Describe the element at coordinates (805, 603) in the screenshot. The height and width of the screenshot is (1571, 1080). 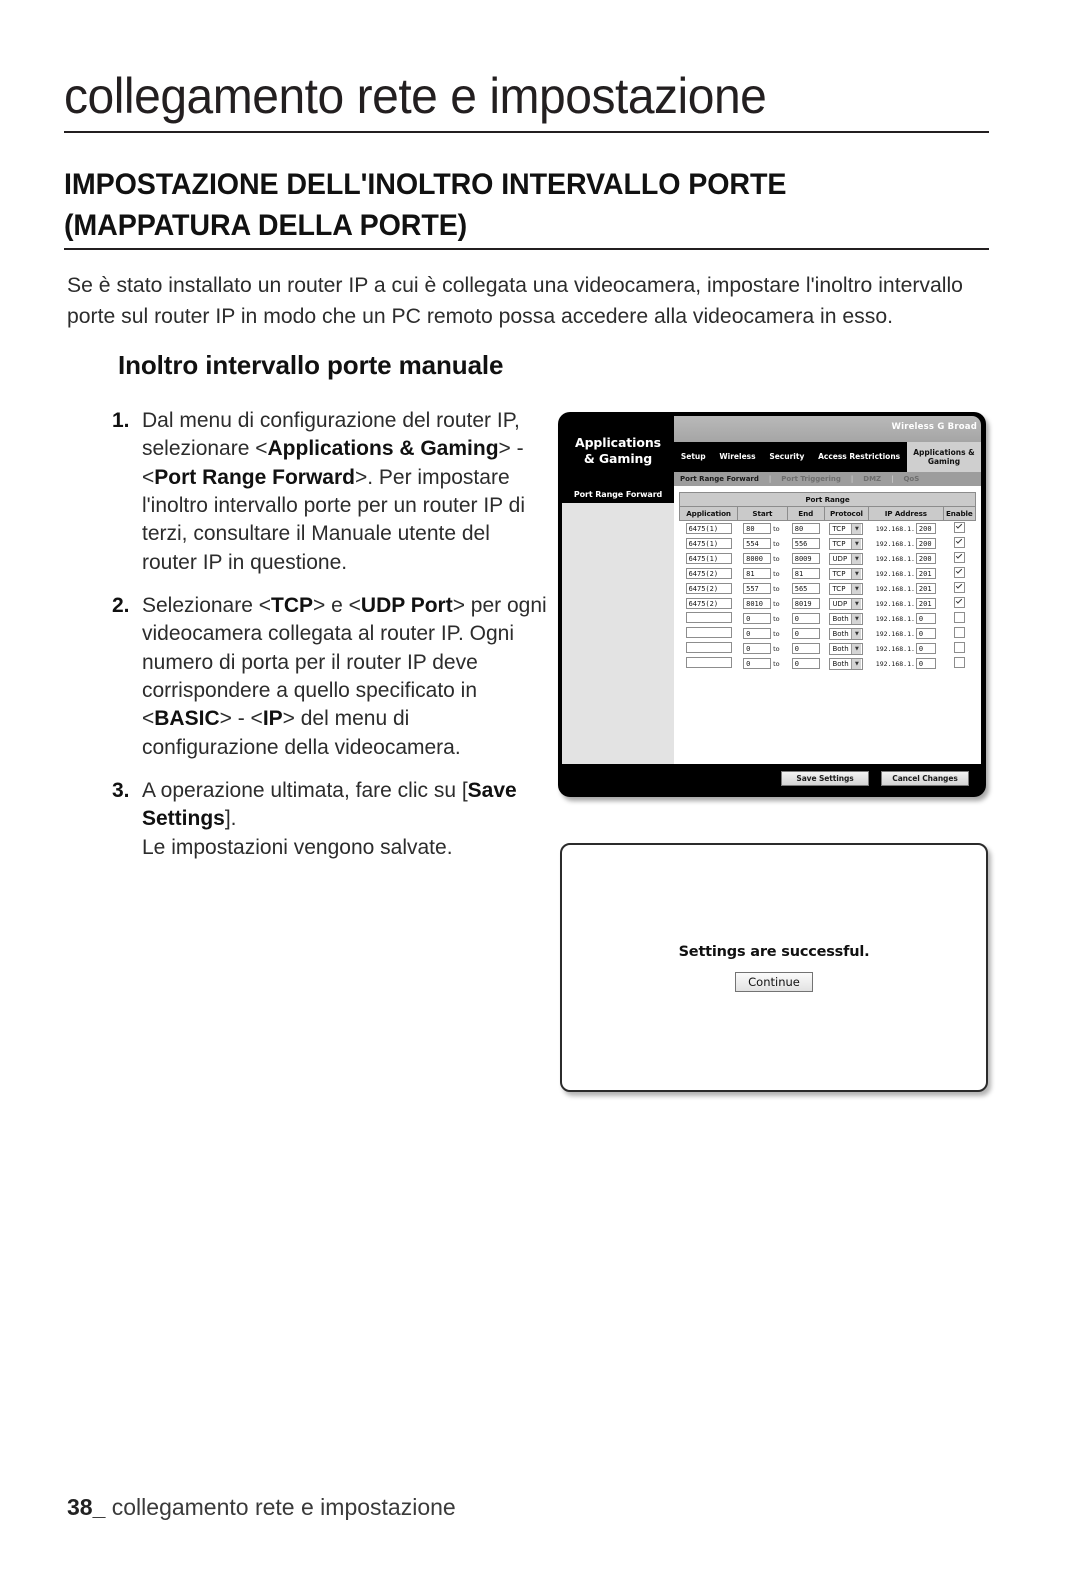
I see `end-port-input: 8019` at that location.